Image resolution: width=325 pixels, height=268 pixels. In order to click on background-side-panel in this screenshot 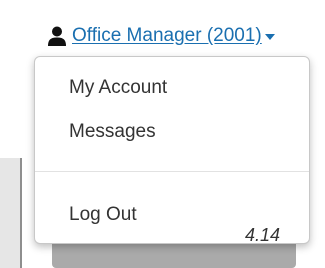, I will do `click(11, 213)`.